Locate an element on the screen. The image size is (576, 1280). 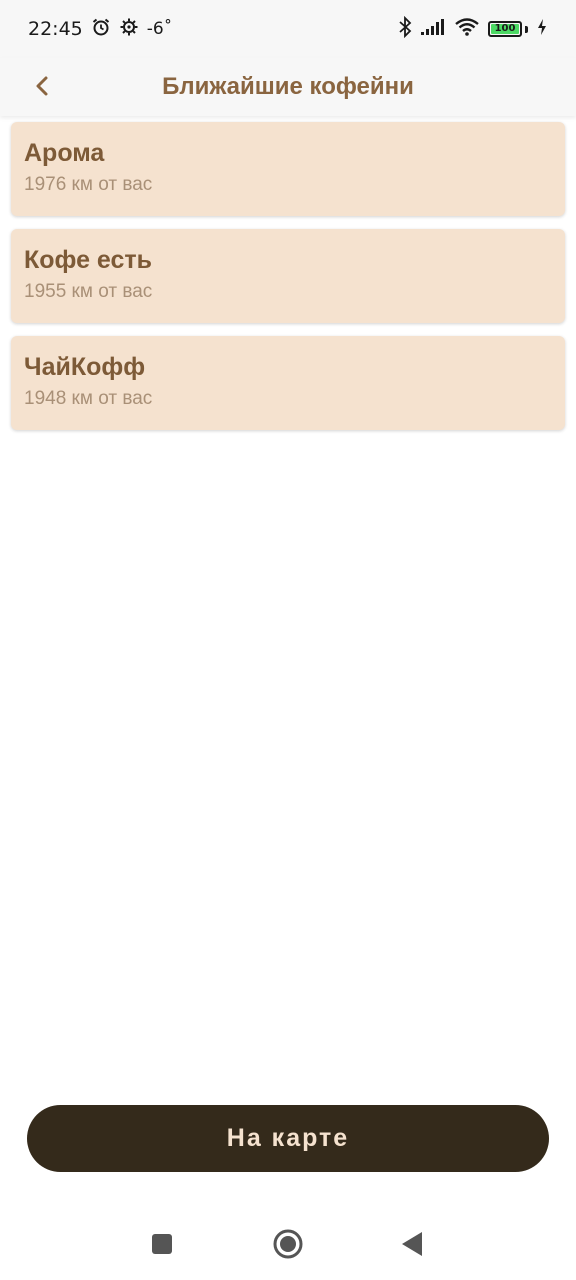
coffee-shop-distance: 1955 км от вас is located at coordinates (88, 291).